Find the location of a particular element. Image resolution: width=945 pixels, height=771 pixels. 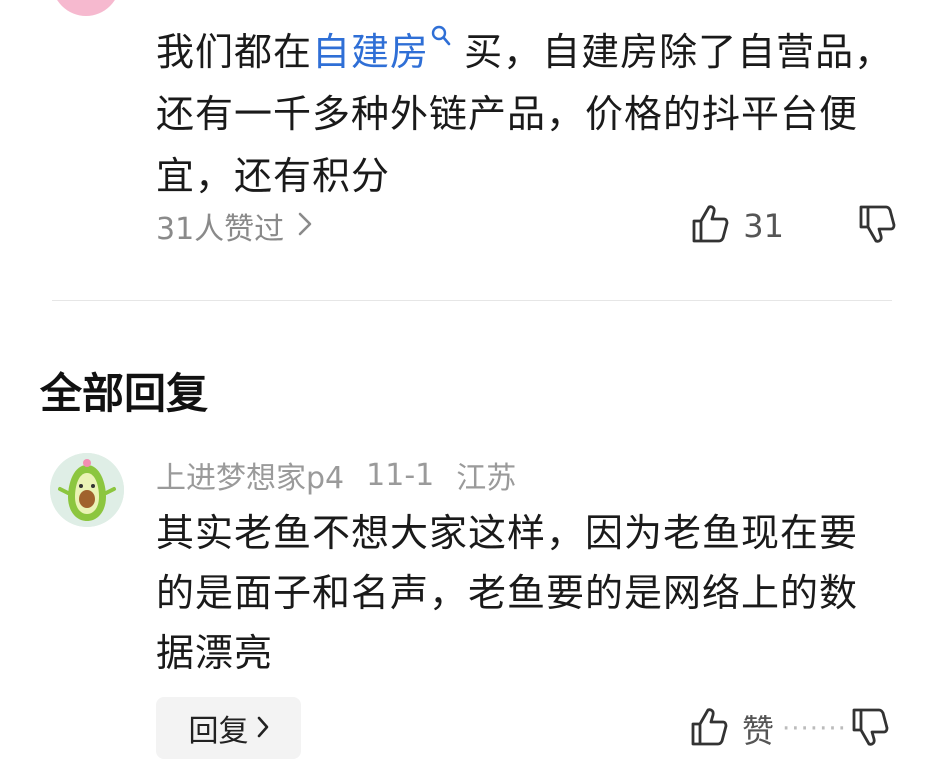

liked-by-link: 31人赞过 is located at coordinates (234, 226).